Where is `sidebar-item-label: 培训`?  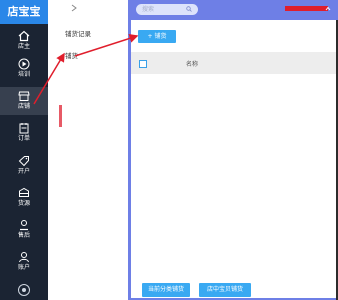
sidebar-item-label: 培训 is located at coordinates (23, 74).